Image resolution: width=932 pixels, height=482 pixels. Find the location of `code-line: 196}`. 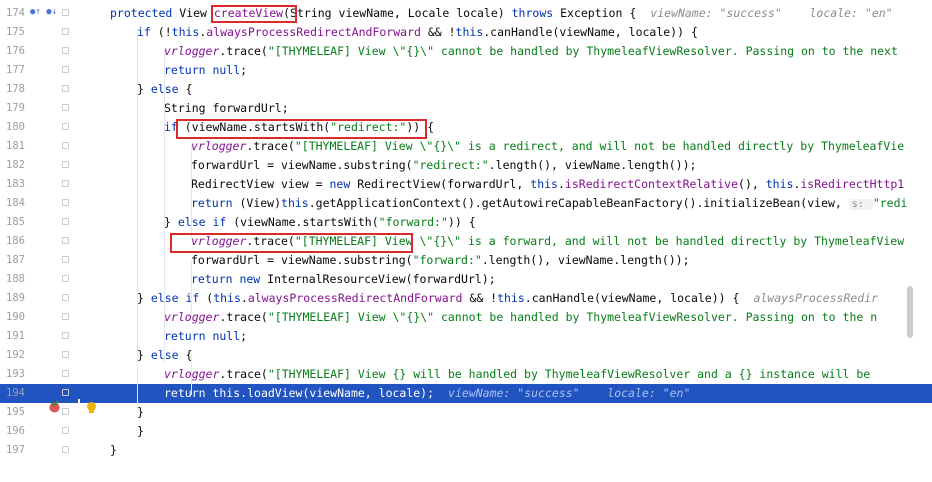

code-line: 196} is located at coordinates (466, 431).